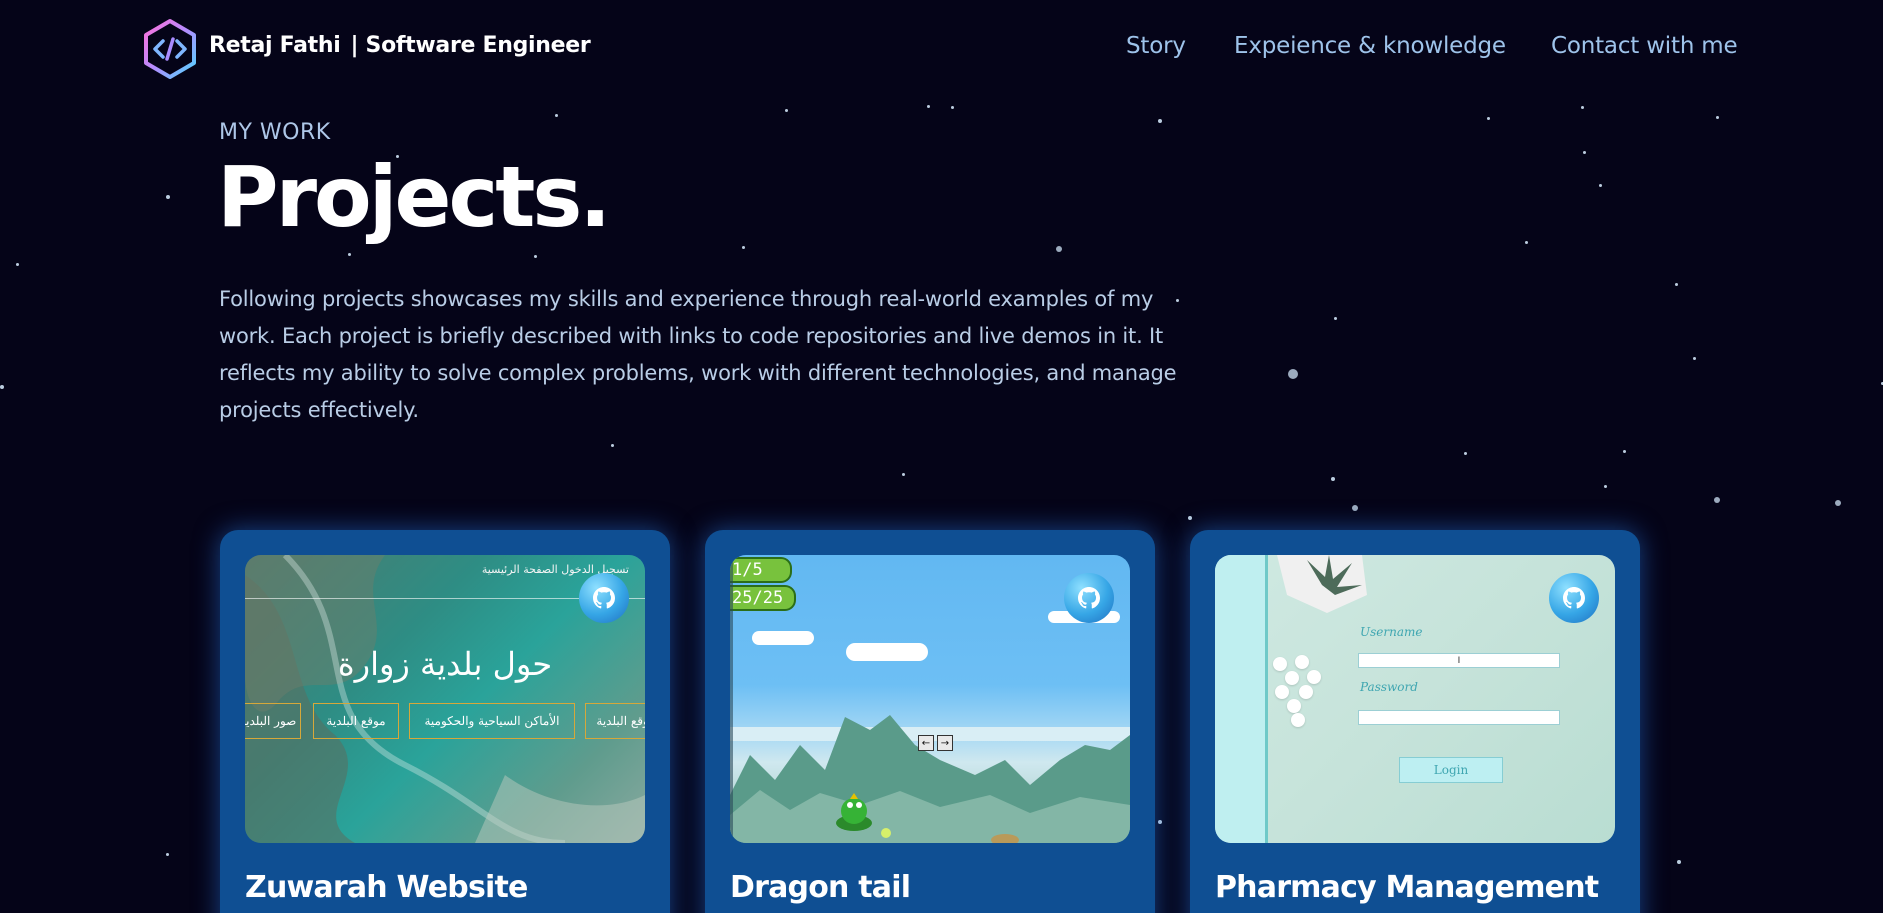 Image resolution: width=1883 pixels, height=913 pixels. I want to click on project-preview-image: Username I Password Login, so click(1415, 699).